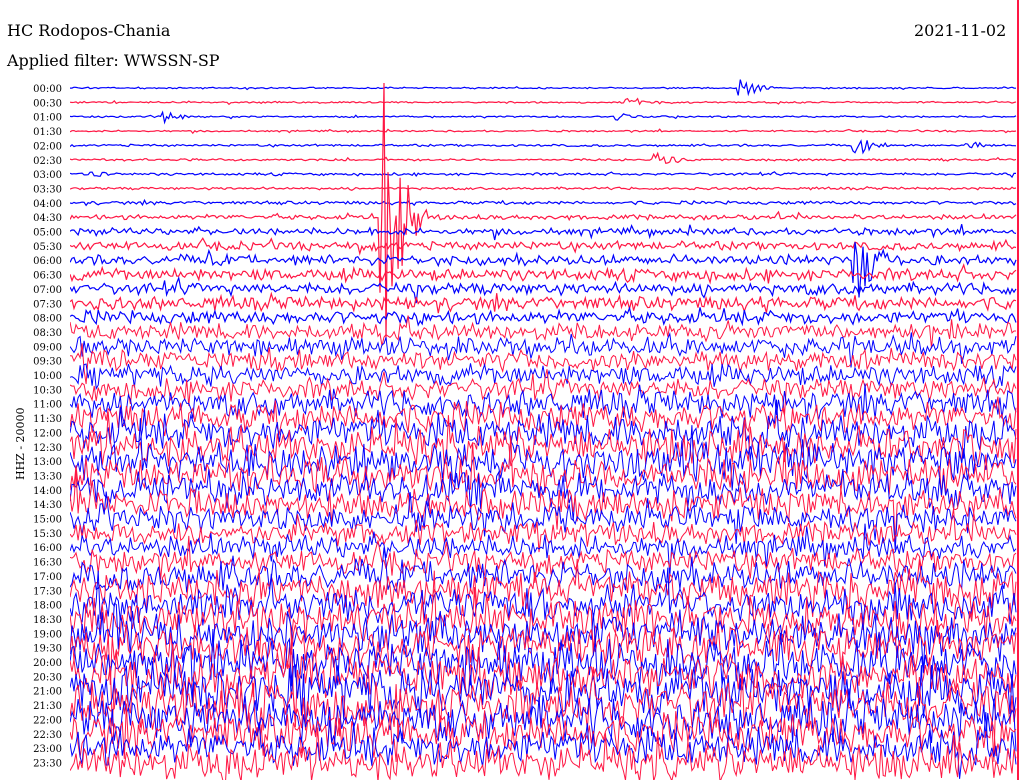 The width and height of the screenshot is (1024, 780). Describe the element at coordinates (47, 720) in the screenshot. I see `time-tick-label: 22:00` at that location.